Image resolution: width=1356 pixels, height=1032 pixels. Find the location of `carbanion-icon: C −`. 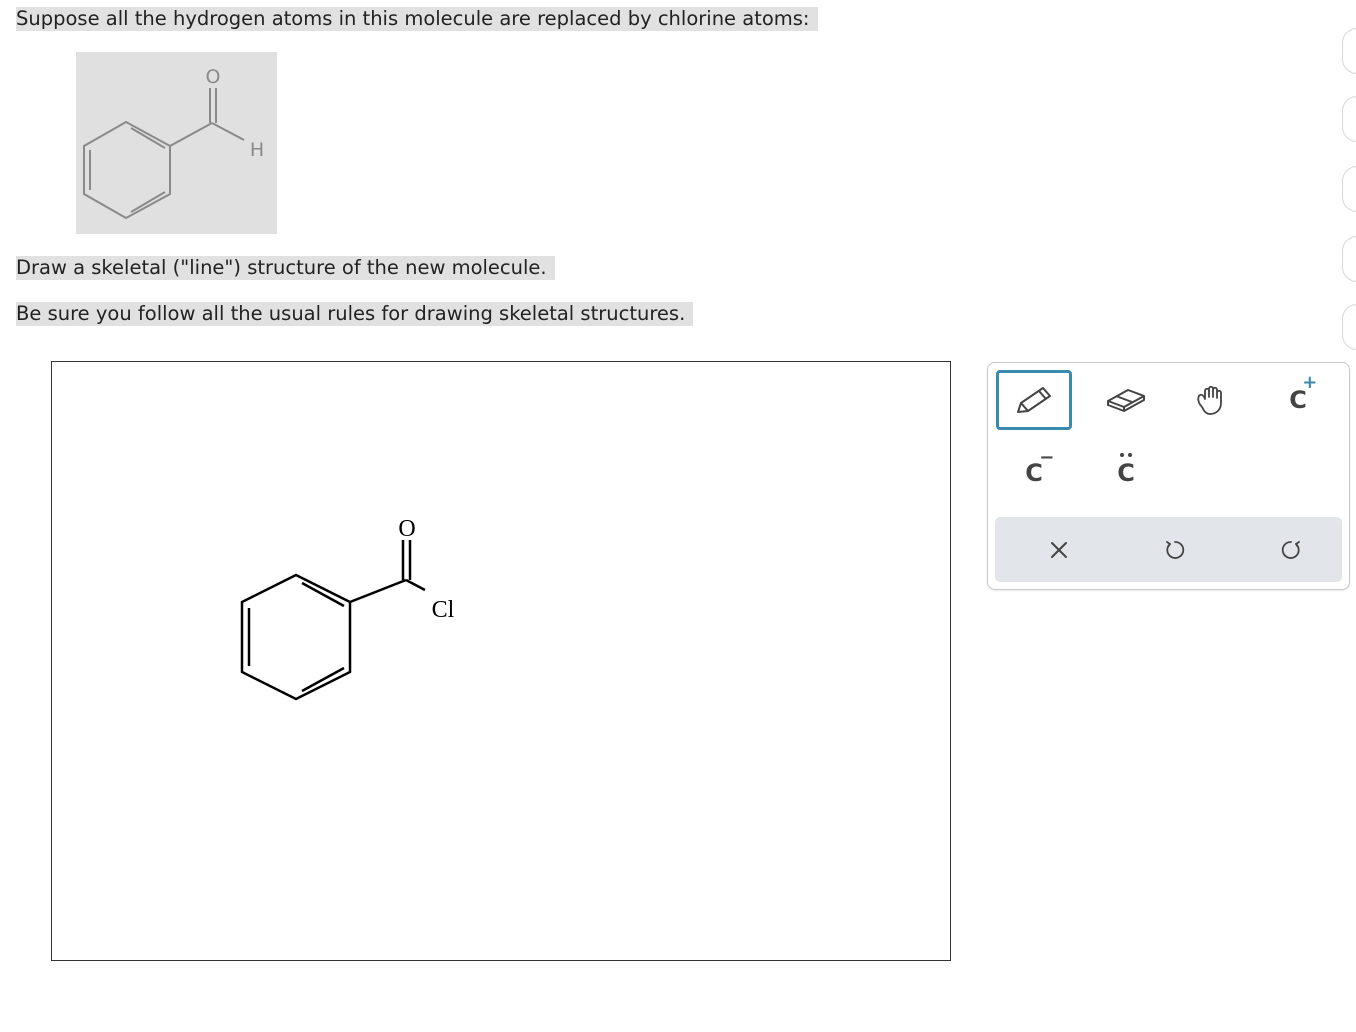

carbanion-icon: C − is located at coordinates (1039, 467).